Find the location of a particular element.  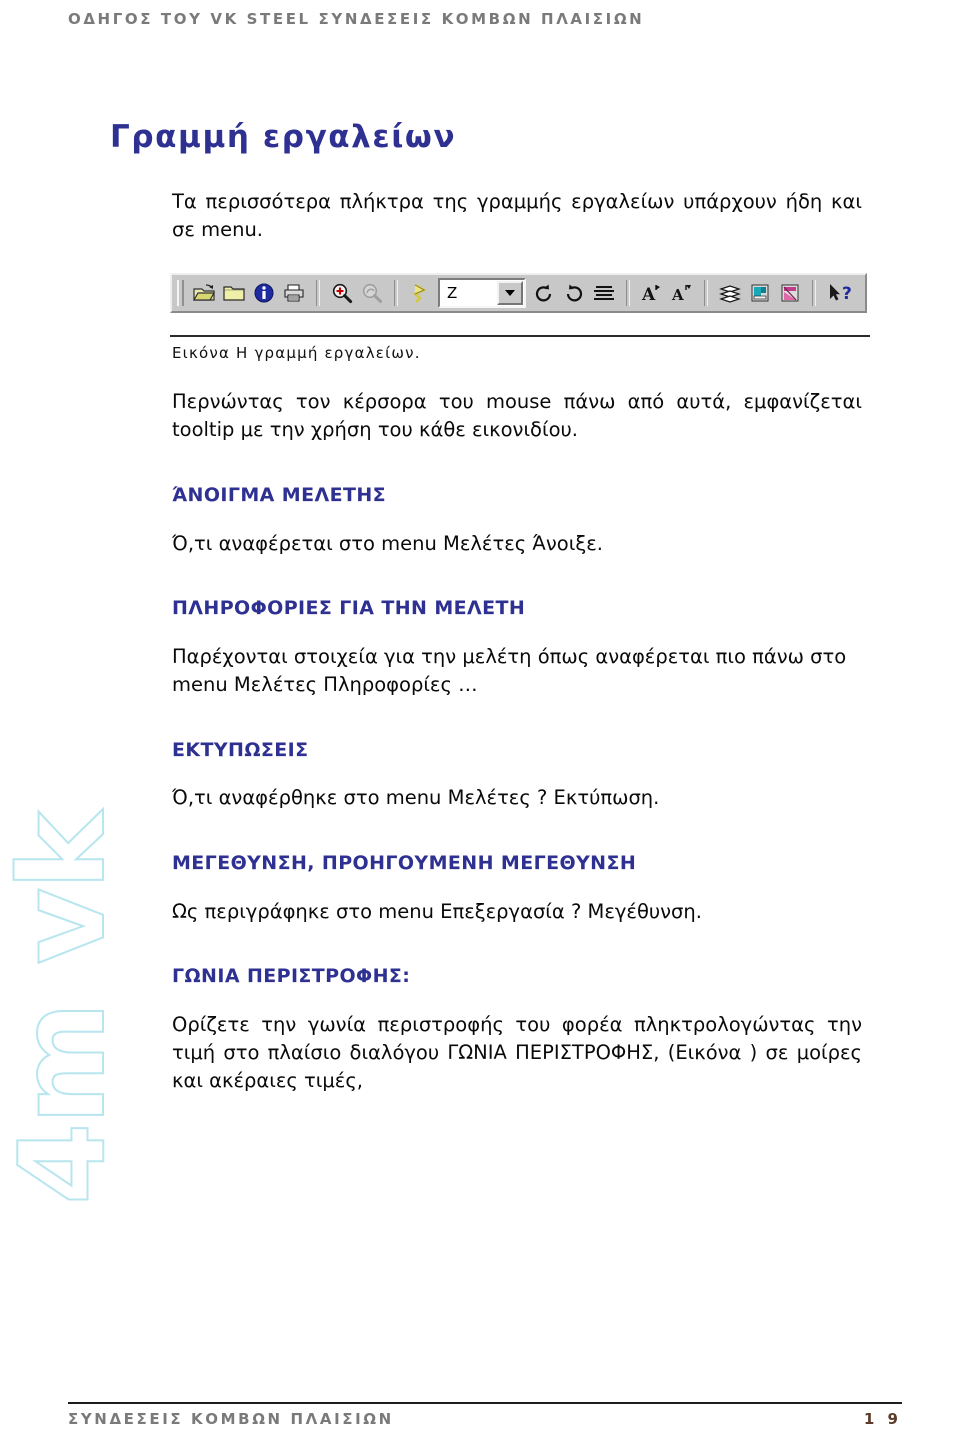

open-study-icon is located at coordinates (204, 293).